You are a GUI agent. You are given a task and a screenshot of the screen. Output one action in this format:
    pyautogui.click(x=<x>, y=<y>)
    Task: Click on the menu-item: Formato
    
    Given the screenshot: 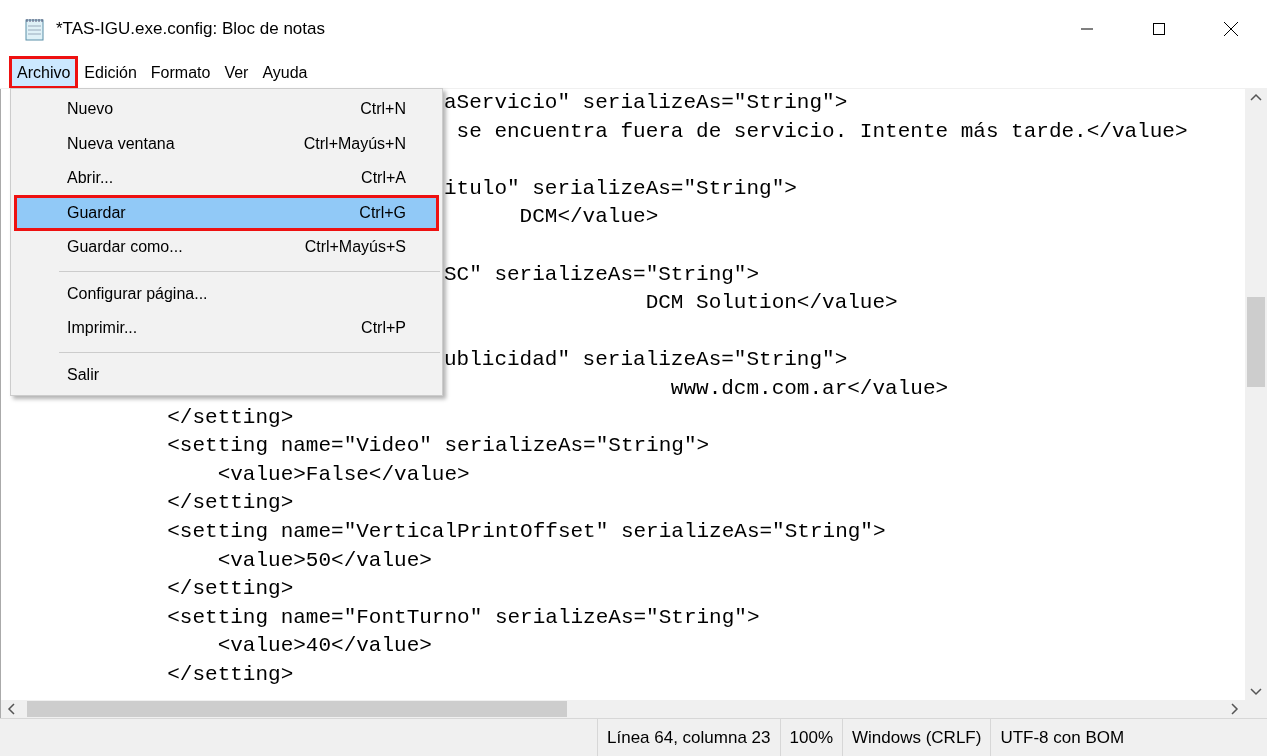 What is the action you would take?
    pyautogui.click(x=180, y=72)
    